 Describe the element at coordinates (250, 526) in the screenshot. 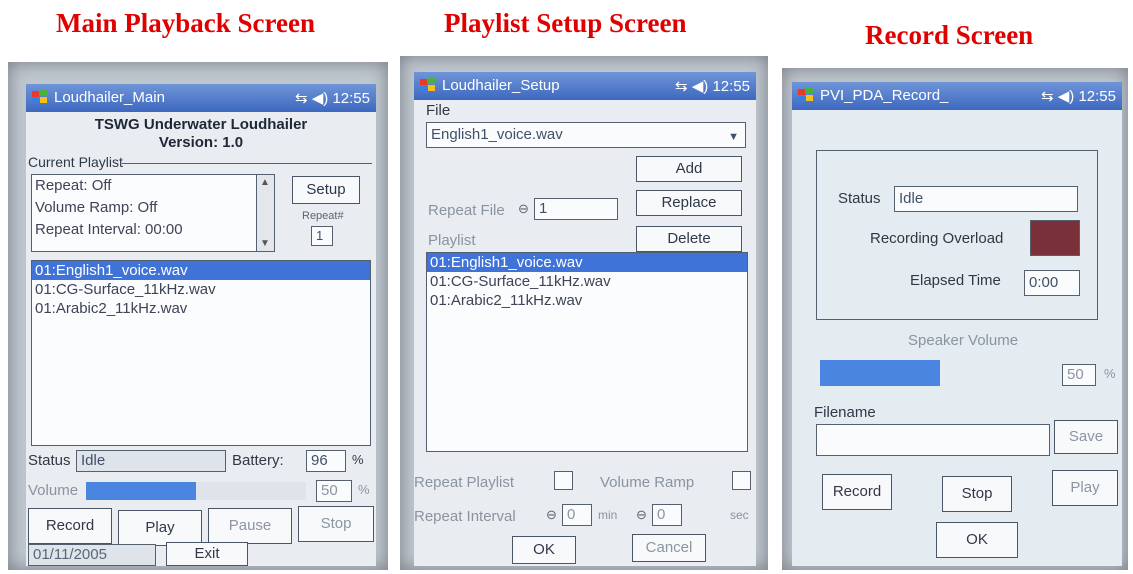

I see `pause-button: Pause` at that location.